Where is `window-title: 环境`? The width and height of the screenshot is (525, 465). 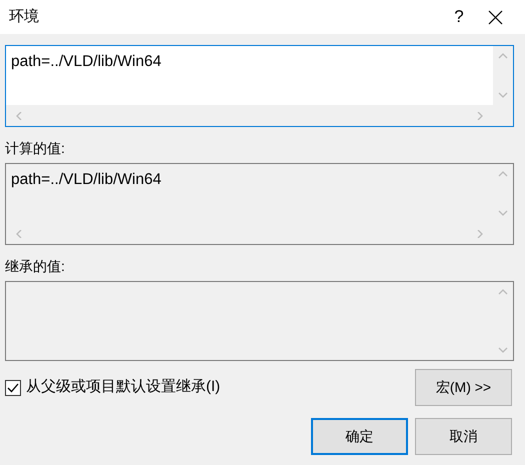
window-title: 环境 is located at coordinates (24, 16).